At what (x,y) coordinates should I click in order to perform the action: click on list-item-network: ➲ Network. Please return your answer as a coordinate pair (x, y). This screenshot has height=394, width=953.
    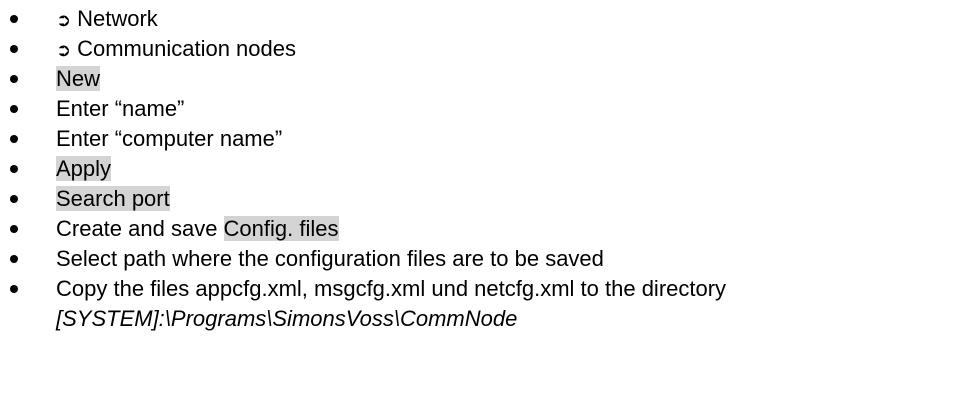
    Looking at the image, I should click on (476, 19).